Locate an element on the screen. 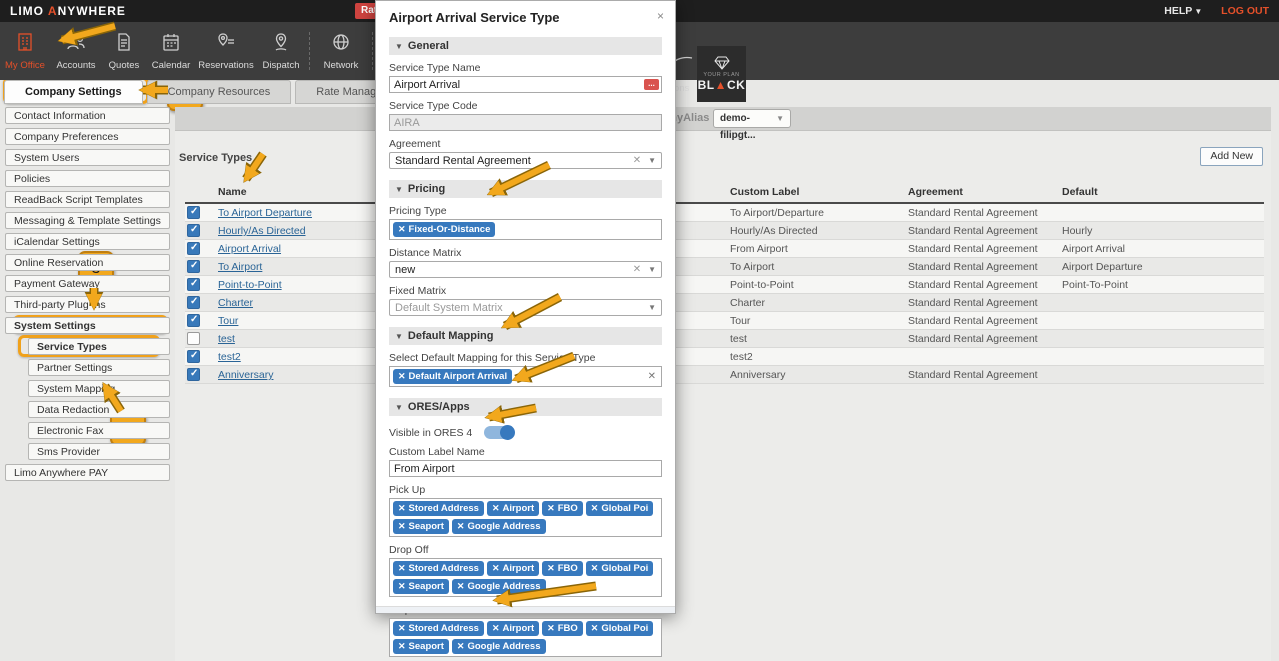 This screenshot has height=661, width=1279. section-default-mapping: ▼ Default Mapping is located at coordinates (525, 336).